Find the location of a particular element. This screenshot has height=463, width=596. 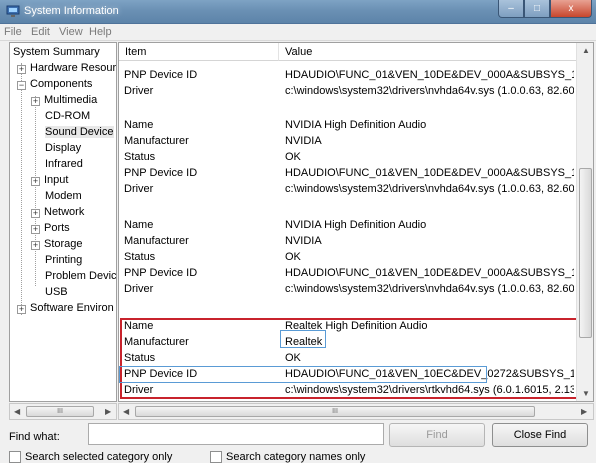

tree-item-ports: + Ports is located at coordinates (50, 229).